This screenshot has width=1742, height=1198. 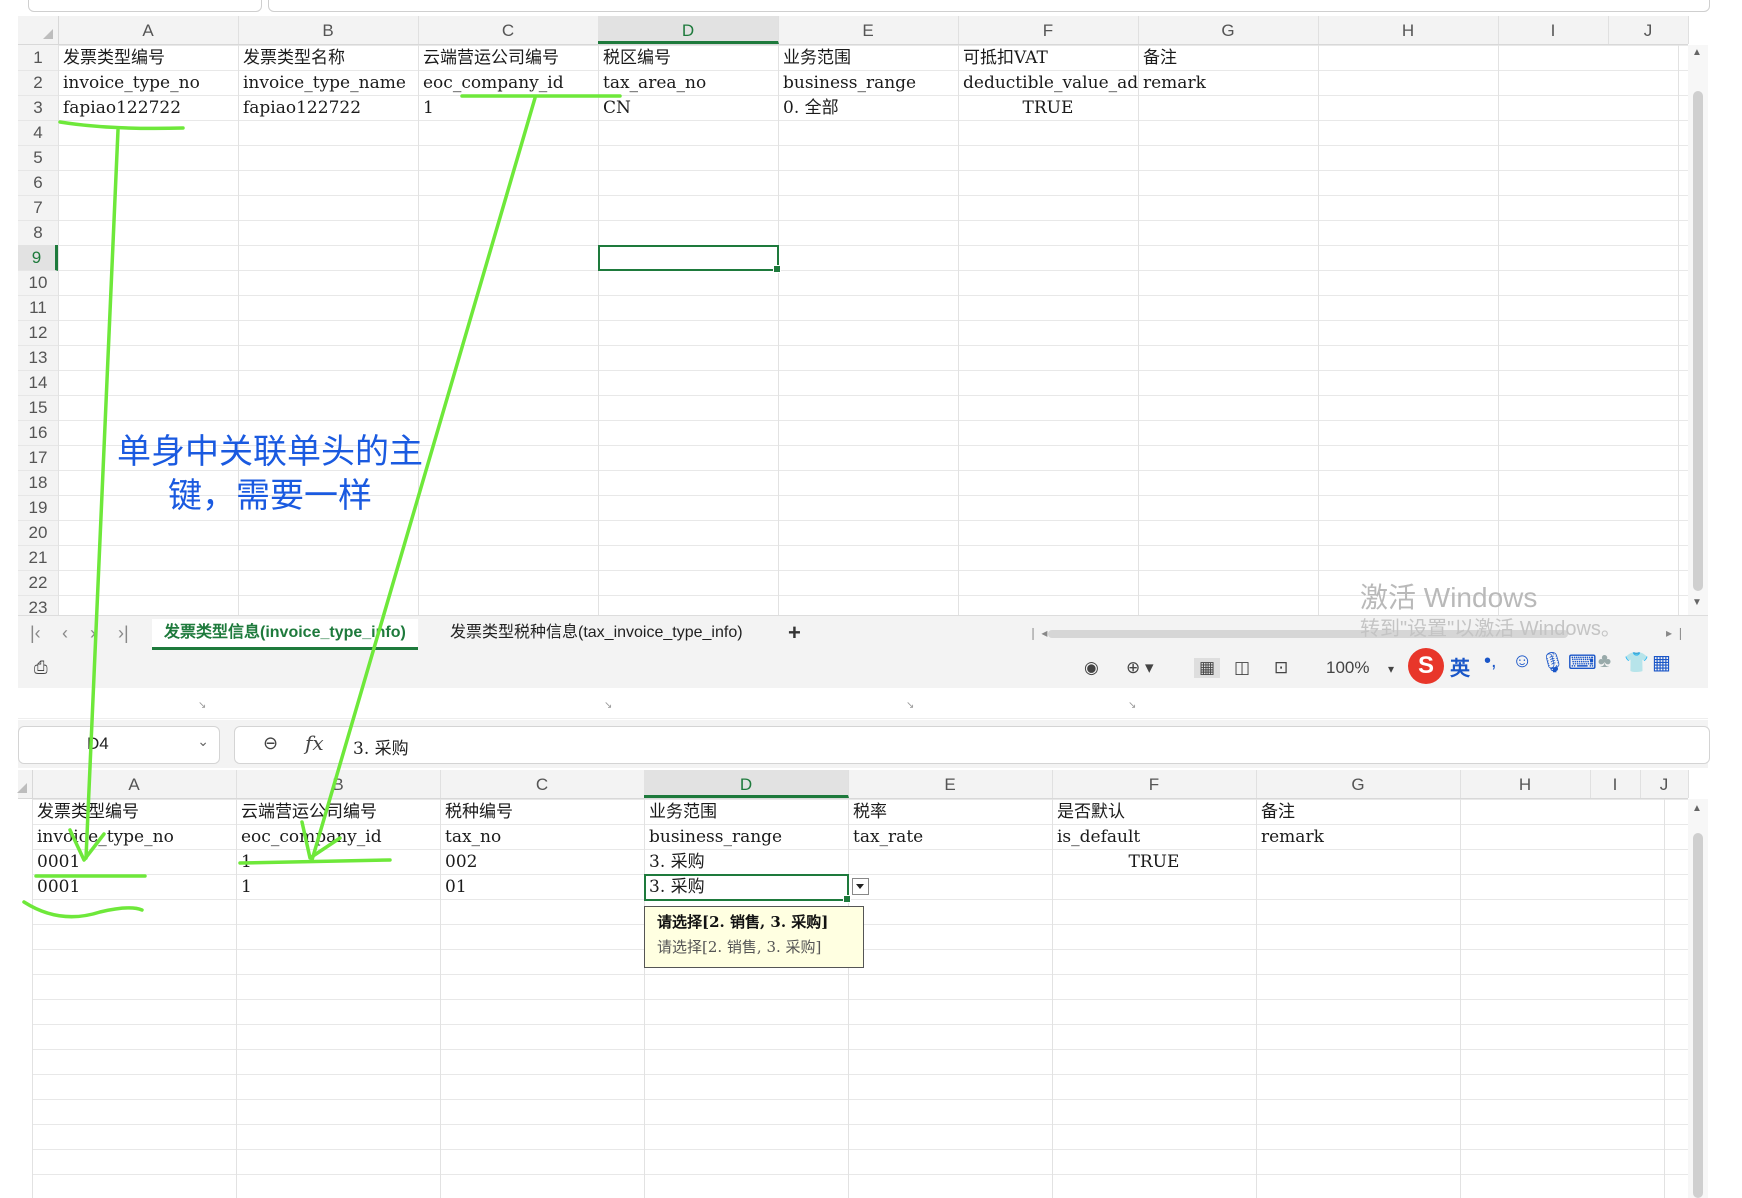 What do you see at coordinates (1091, 668) in the screenshot?
I see `eye-protection-icon: ◉` at bounding box center [1091, 668].